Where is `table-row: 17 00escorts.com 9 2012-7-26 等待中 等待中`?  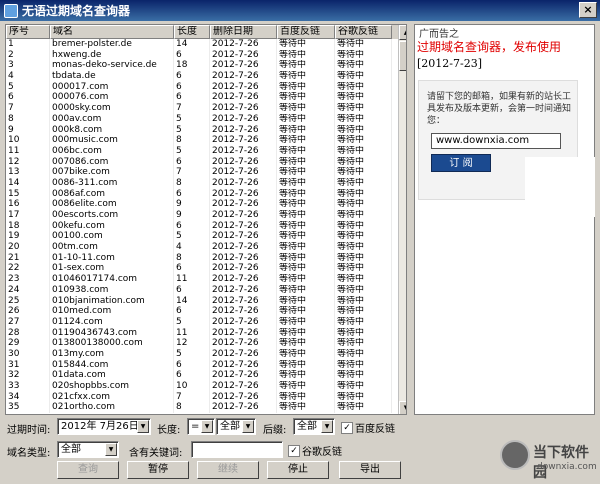
table-row: 17 00escorts.com 9 2012-7-26 等待中 等待中 is located at coordinates (206, 215).